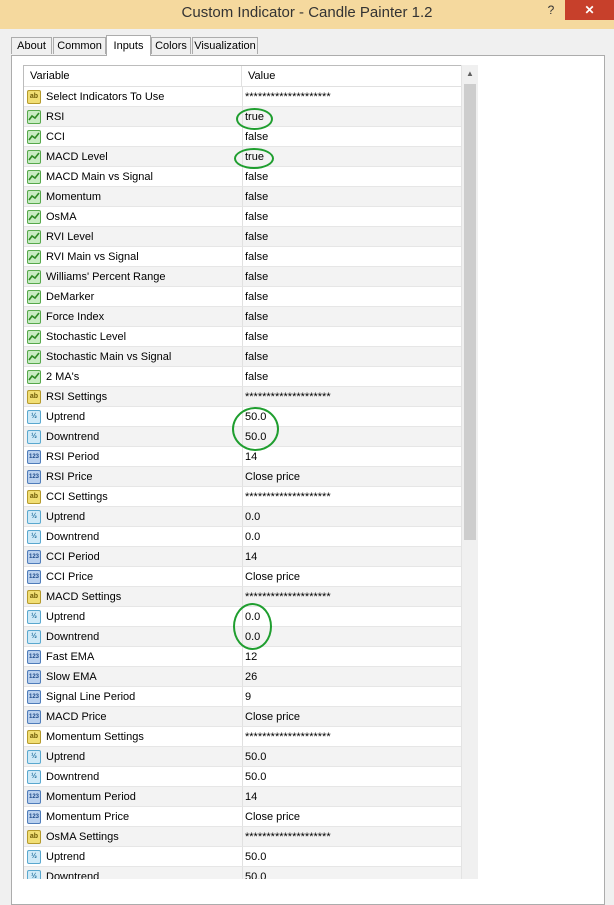  I want to click on table-row: ab RSI Settings ********************, so click(247, 397).